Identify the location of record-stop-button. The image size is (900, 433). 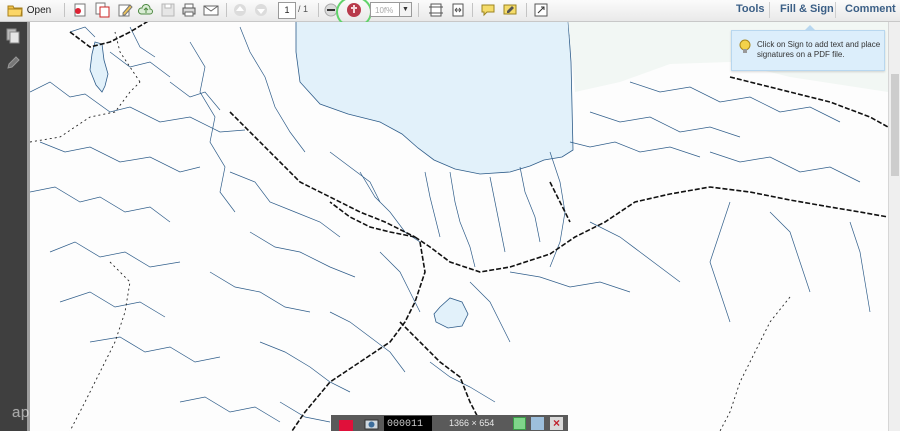
(346, 425).